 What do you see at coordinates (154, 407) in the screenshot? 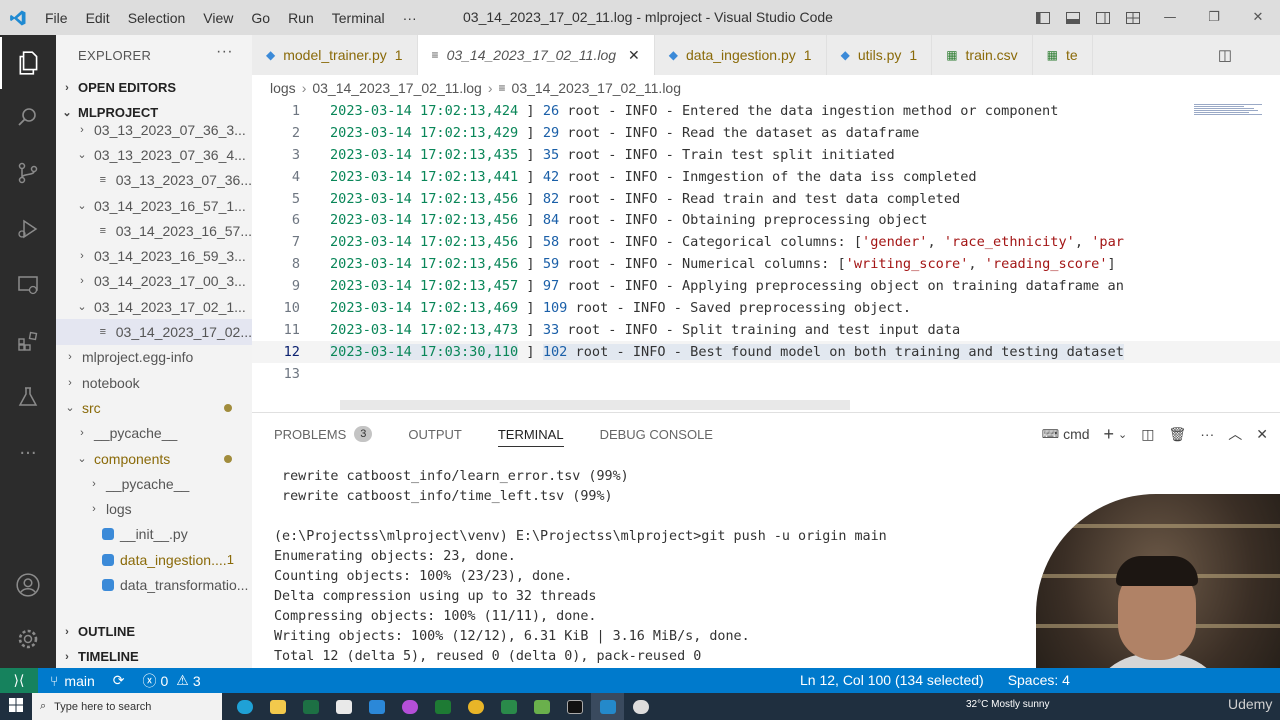
I see `tree-folder: ⌄ src` at bounding box center [154, 407].